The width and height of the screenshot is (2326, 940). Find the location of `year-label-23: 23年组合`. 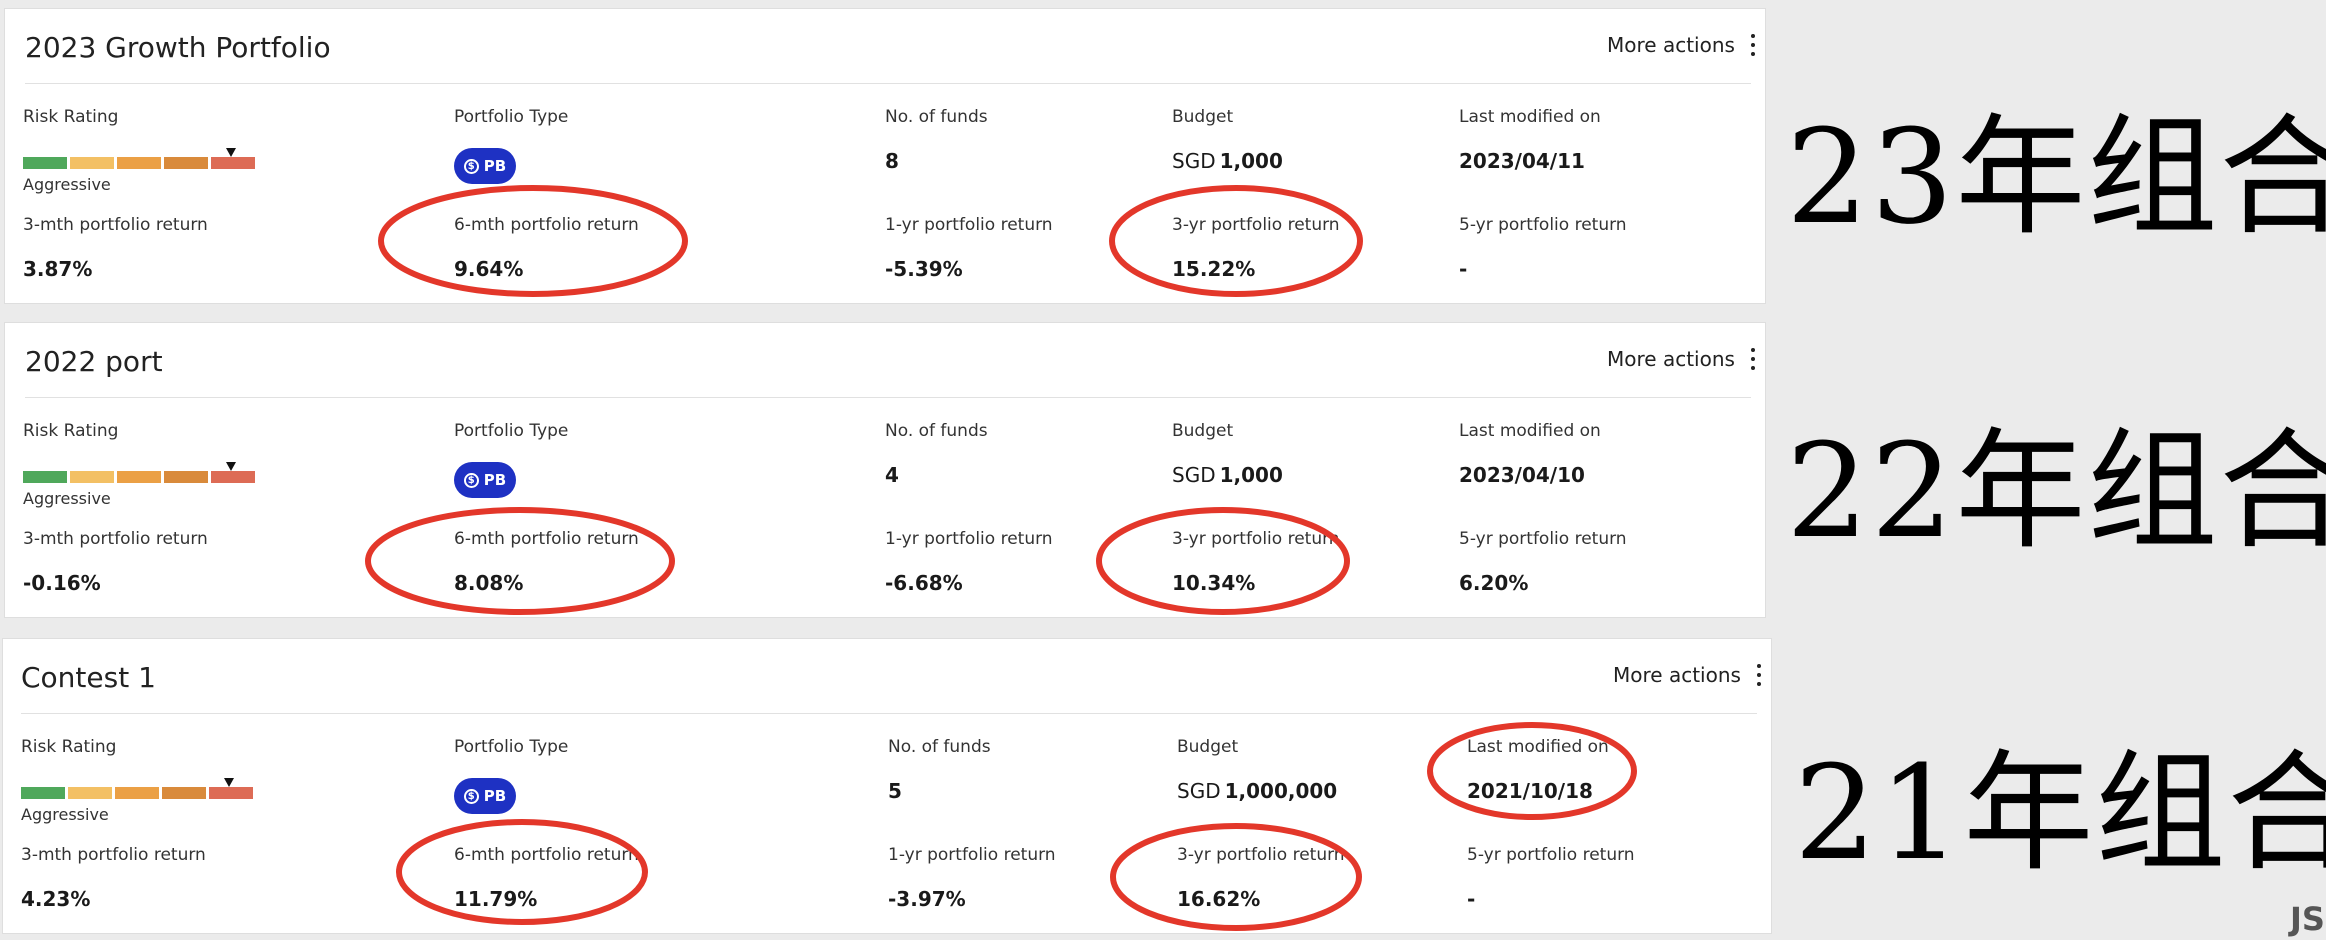

year-label-23: 23年组合 is located at coordinates (2056, 177).